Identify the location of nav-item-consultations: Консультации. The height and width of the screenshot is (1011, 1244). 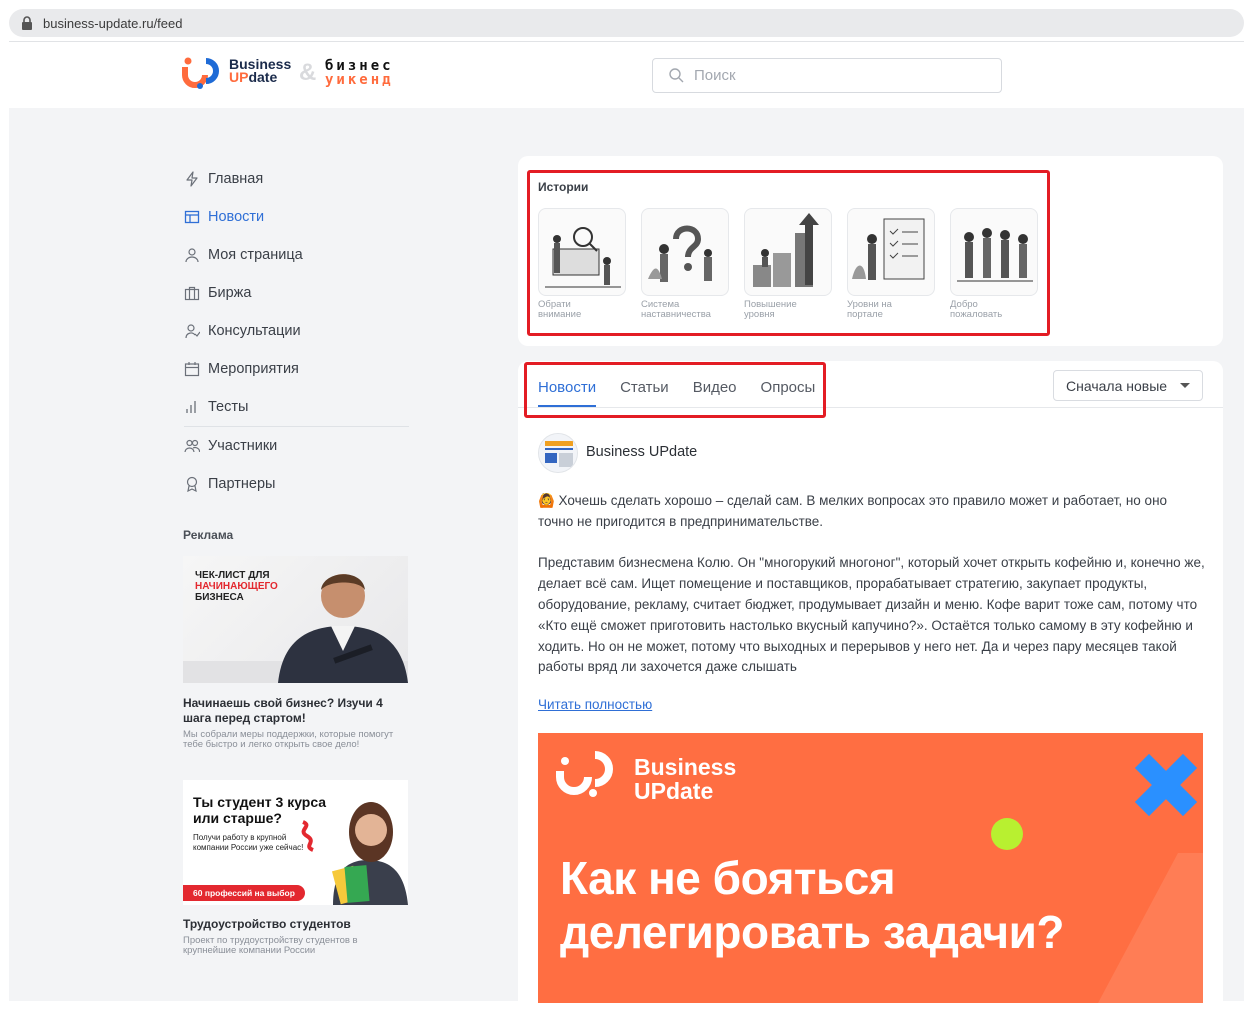
(296, 331).